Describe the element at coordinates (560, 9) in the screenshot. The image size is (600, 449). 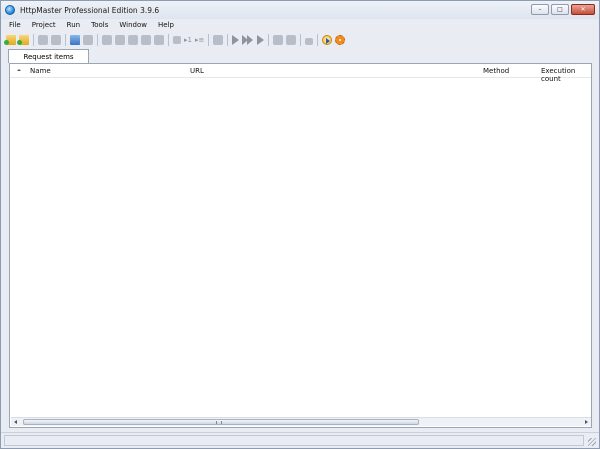
I see `maximize-button: □` at that location.